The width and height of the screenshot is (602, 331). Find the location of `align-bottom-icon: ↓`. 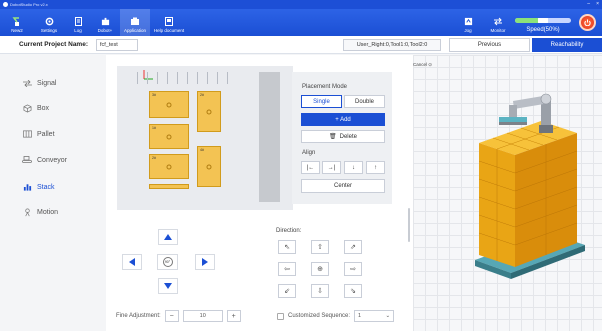

align-bottom-icon: ↓ is located at coordinates (353, 167).